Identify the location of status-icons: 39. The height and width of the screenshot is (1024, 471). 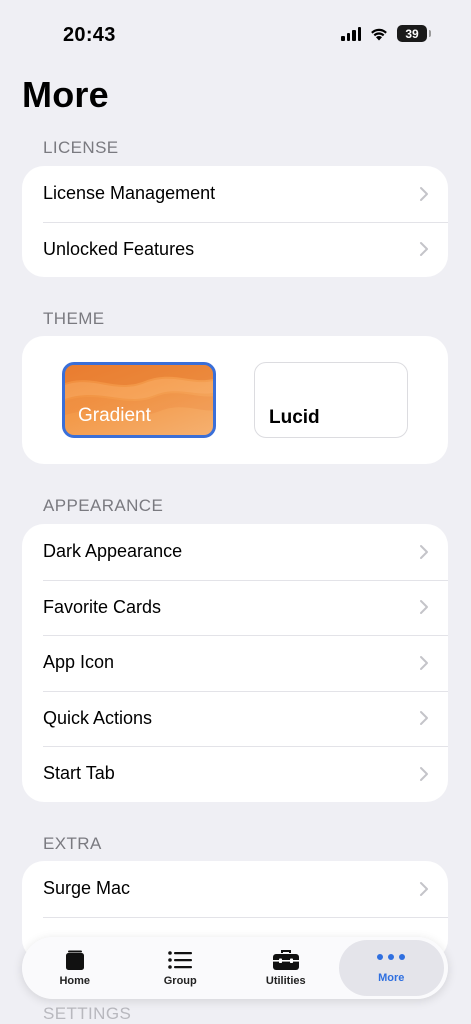
(386, 33).